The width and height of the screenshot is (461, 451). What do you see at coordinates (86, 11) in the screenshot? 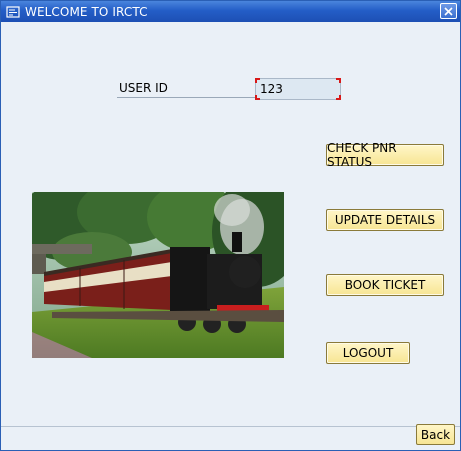
I see `window-title: WELCOME TO IRCTC` at bounding box center [86, 11].